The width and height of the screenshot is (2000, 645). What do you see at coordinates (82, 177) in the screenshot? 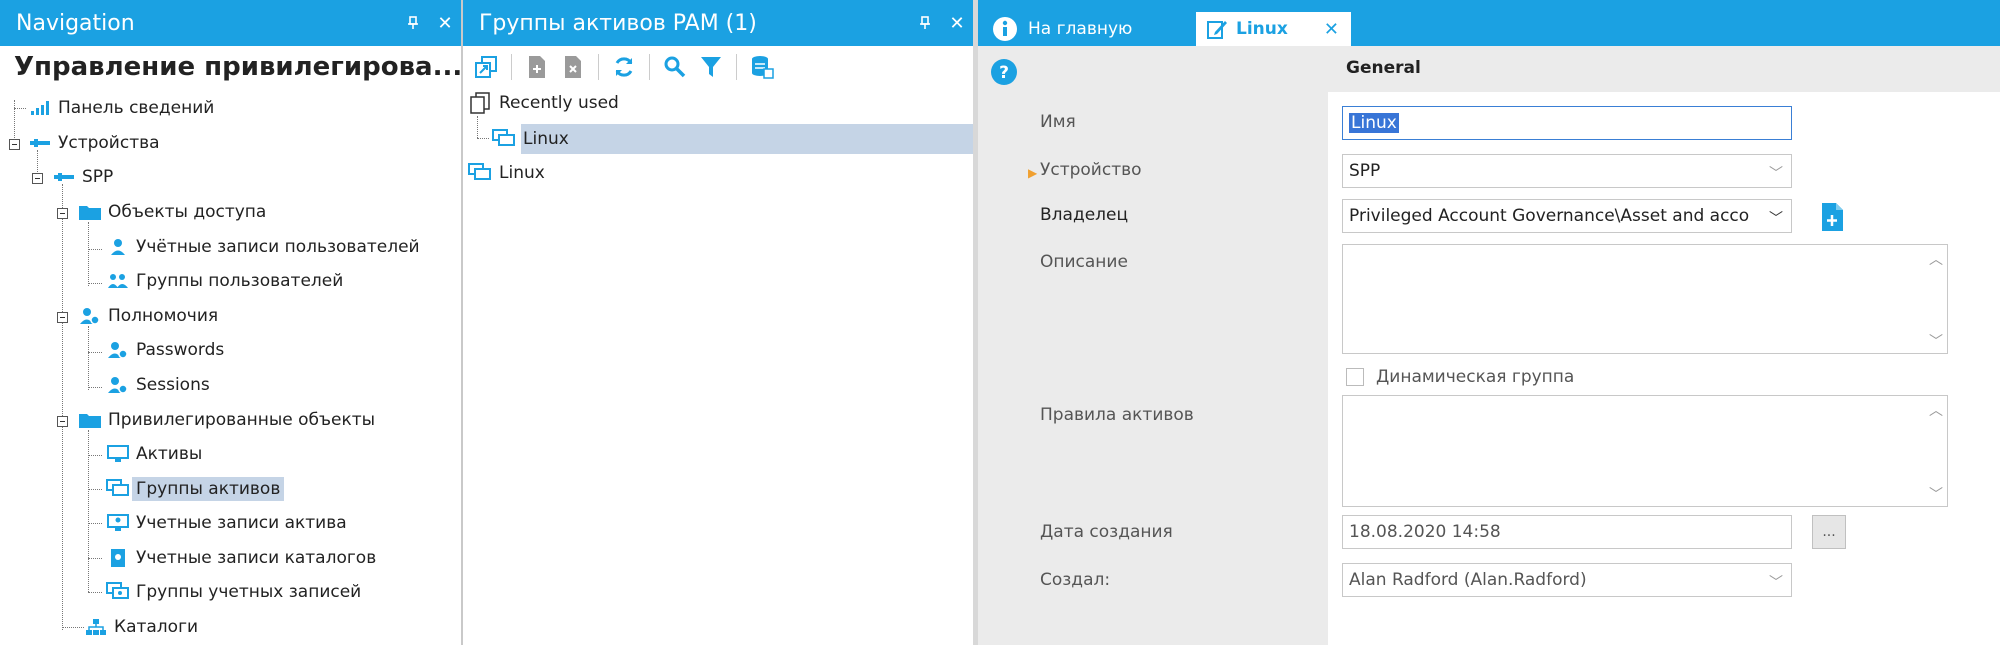
I see `tree-item-spp: SPP` at bounding box center [82, 177].